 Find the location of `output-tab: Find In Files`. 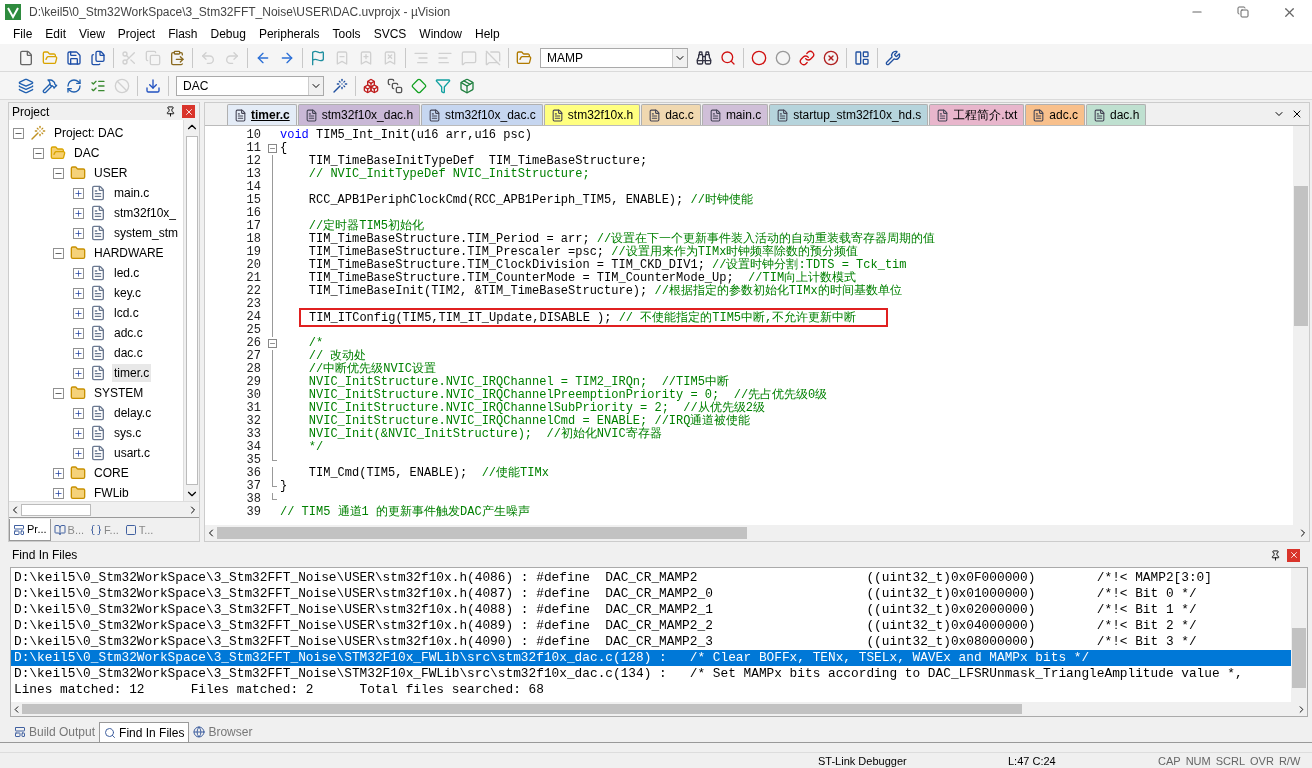

output-tab: Find In Files is located at coordinates (144, 732).